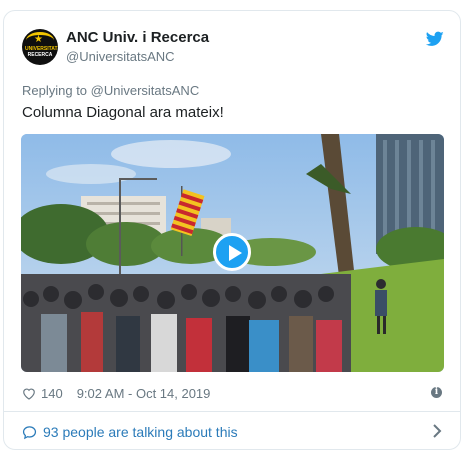 Image resolution: width=465 pixels, height=460 pixels. I want to click on like-count: 140, so click(52, 393).